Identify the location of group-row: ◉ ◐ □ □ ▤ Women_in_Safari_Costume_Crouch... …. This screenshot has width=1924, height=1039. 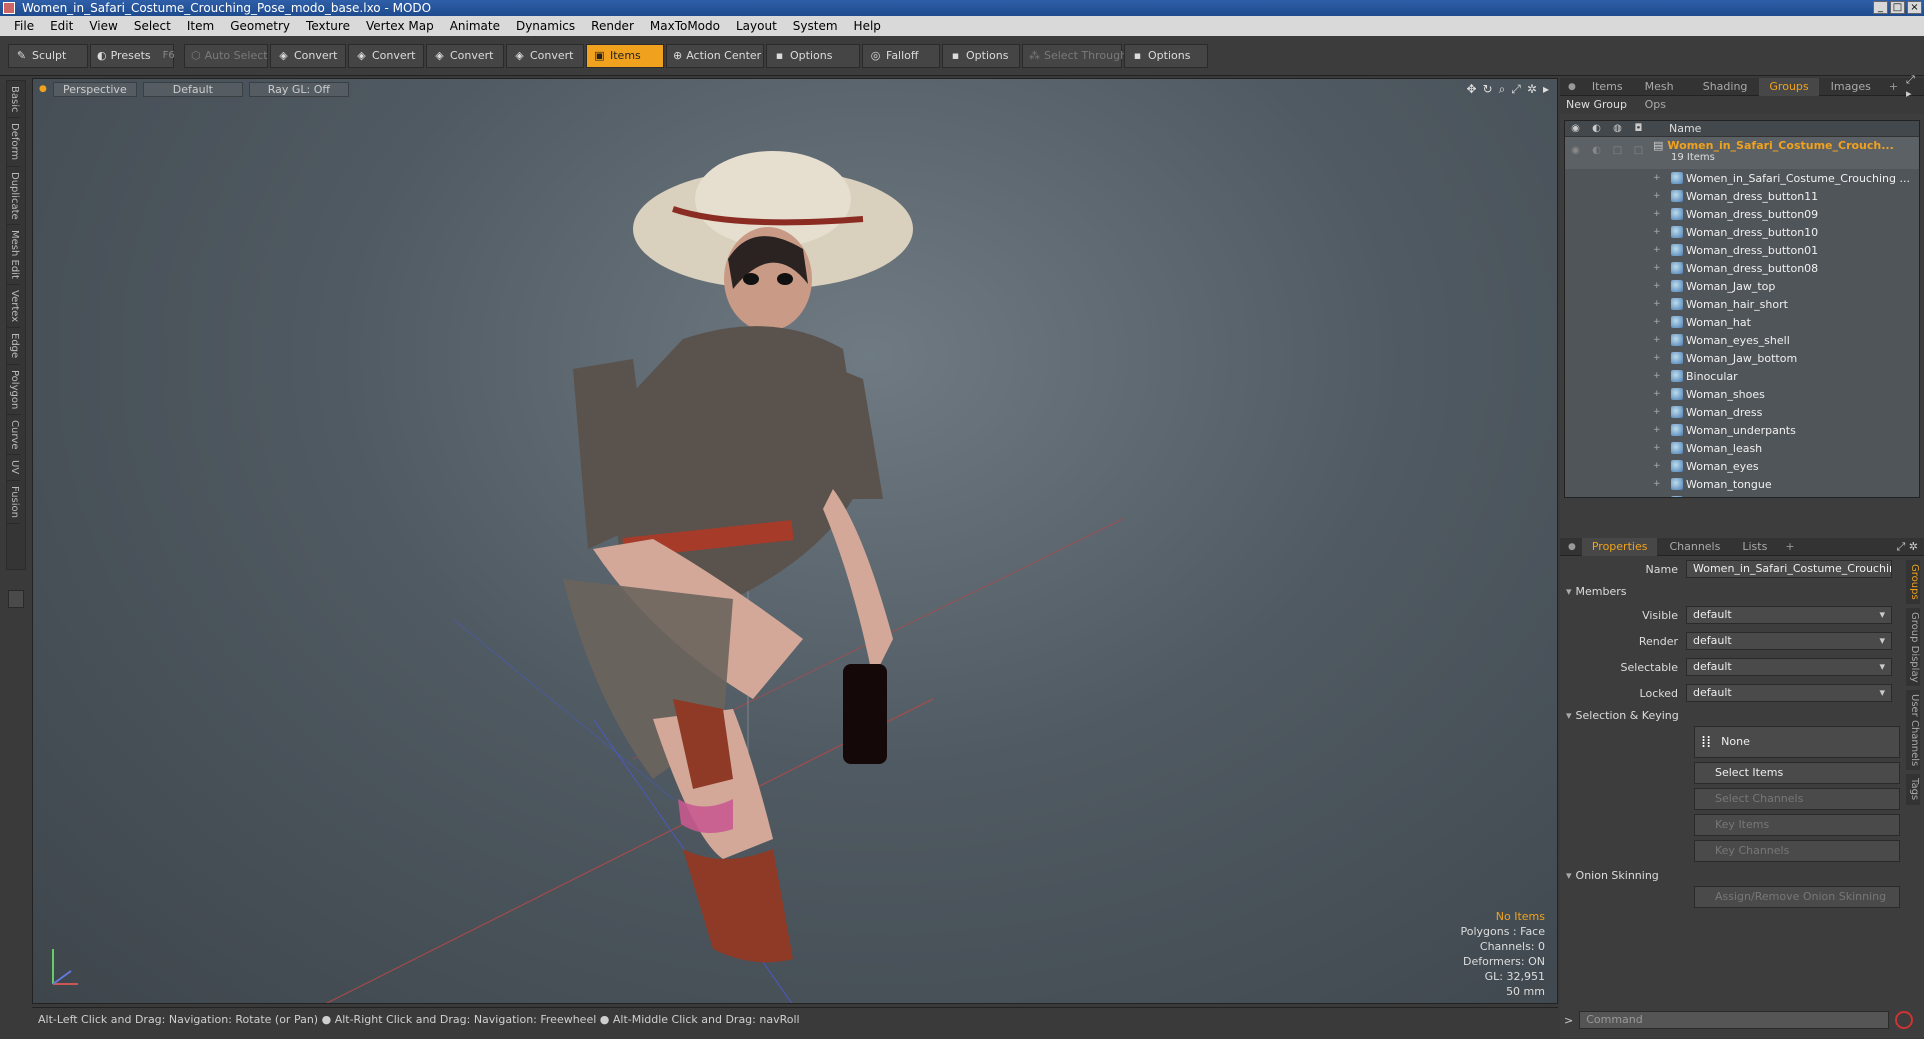
(1742, 153).